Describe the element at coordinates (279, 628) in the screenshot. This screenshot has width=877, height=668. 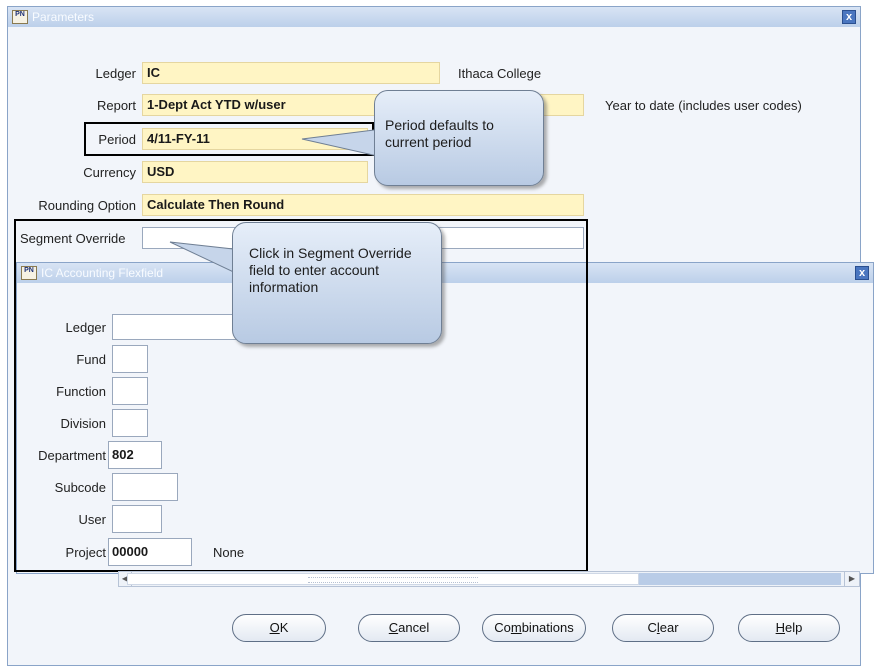
I see `ok-button: OK` at that location.